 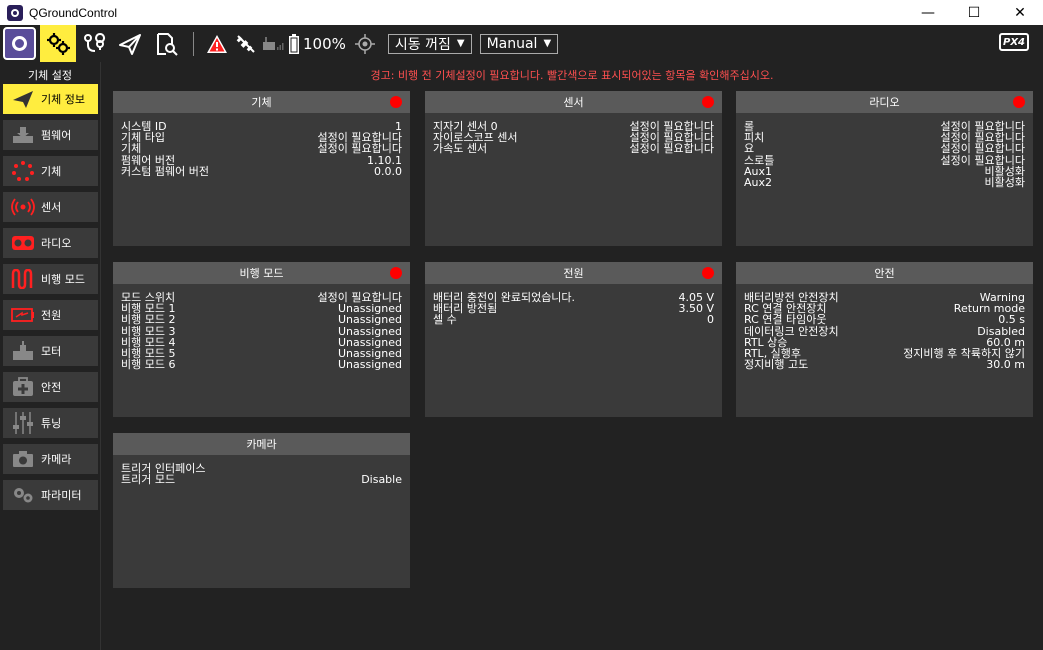 What do you see at coordinates (23, 99) in the screenshot?
I see `paper-plane-icon` at bounding box center [23, 99].